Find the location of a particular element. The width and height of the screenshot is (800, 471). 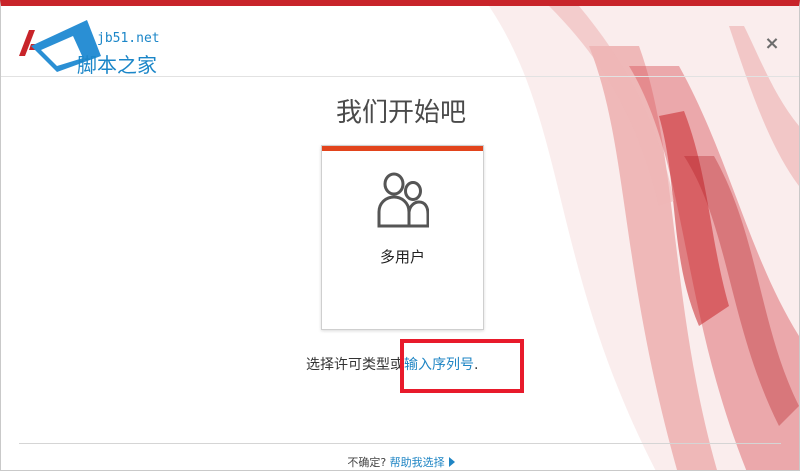

watermark-name-text: 脚本之家 is located at coordinates (117, 65).